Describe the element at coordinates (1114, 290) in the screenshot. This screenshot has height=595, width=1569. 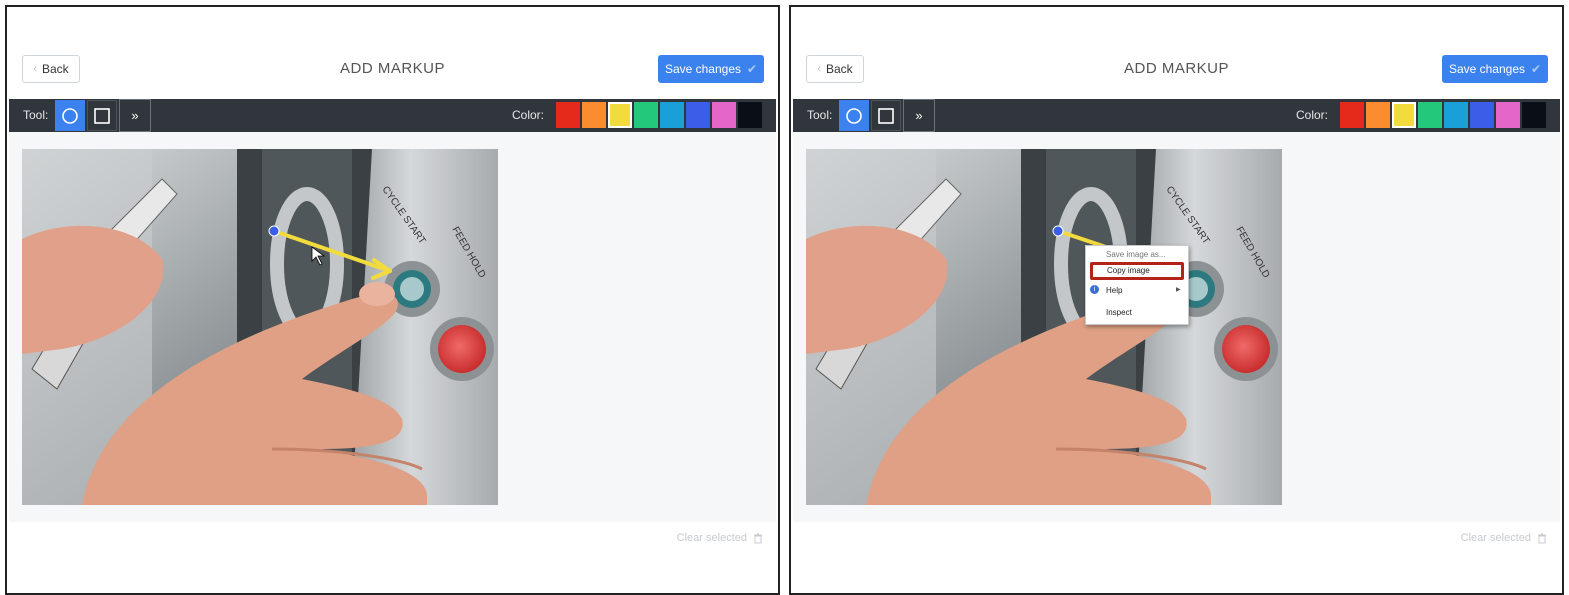
I see `context-menu-help-label: Help` at that location.